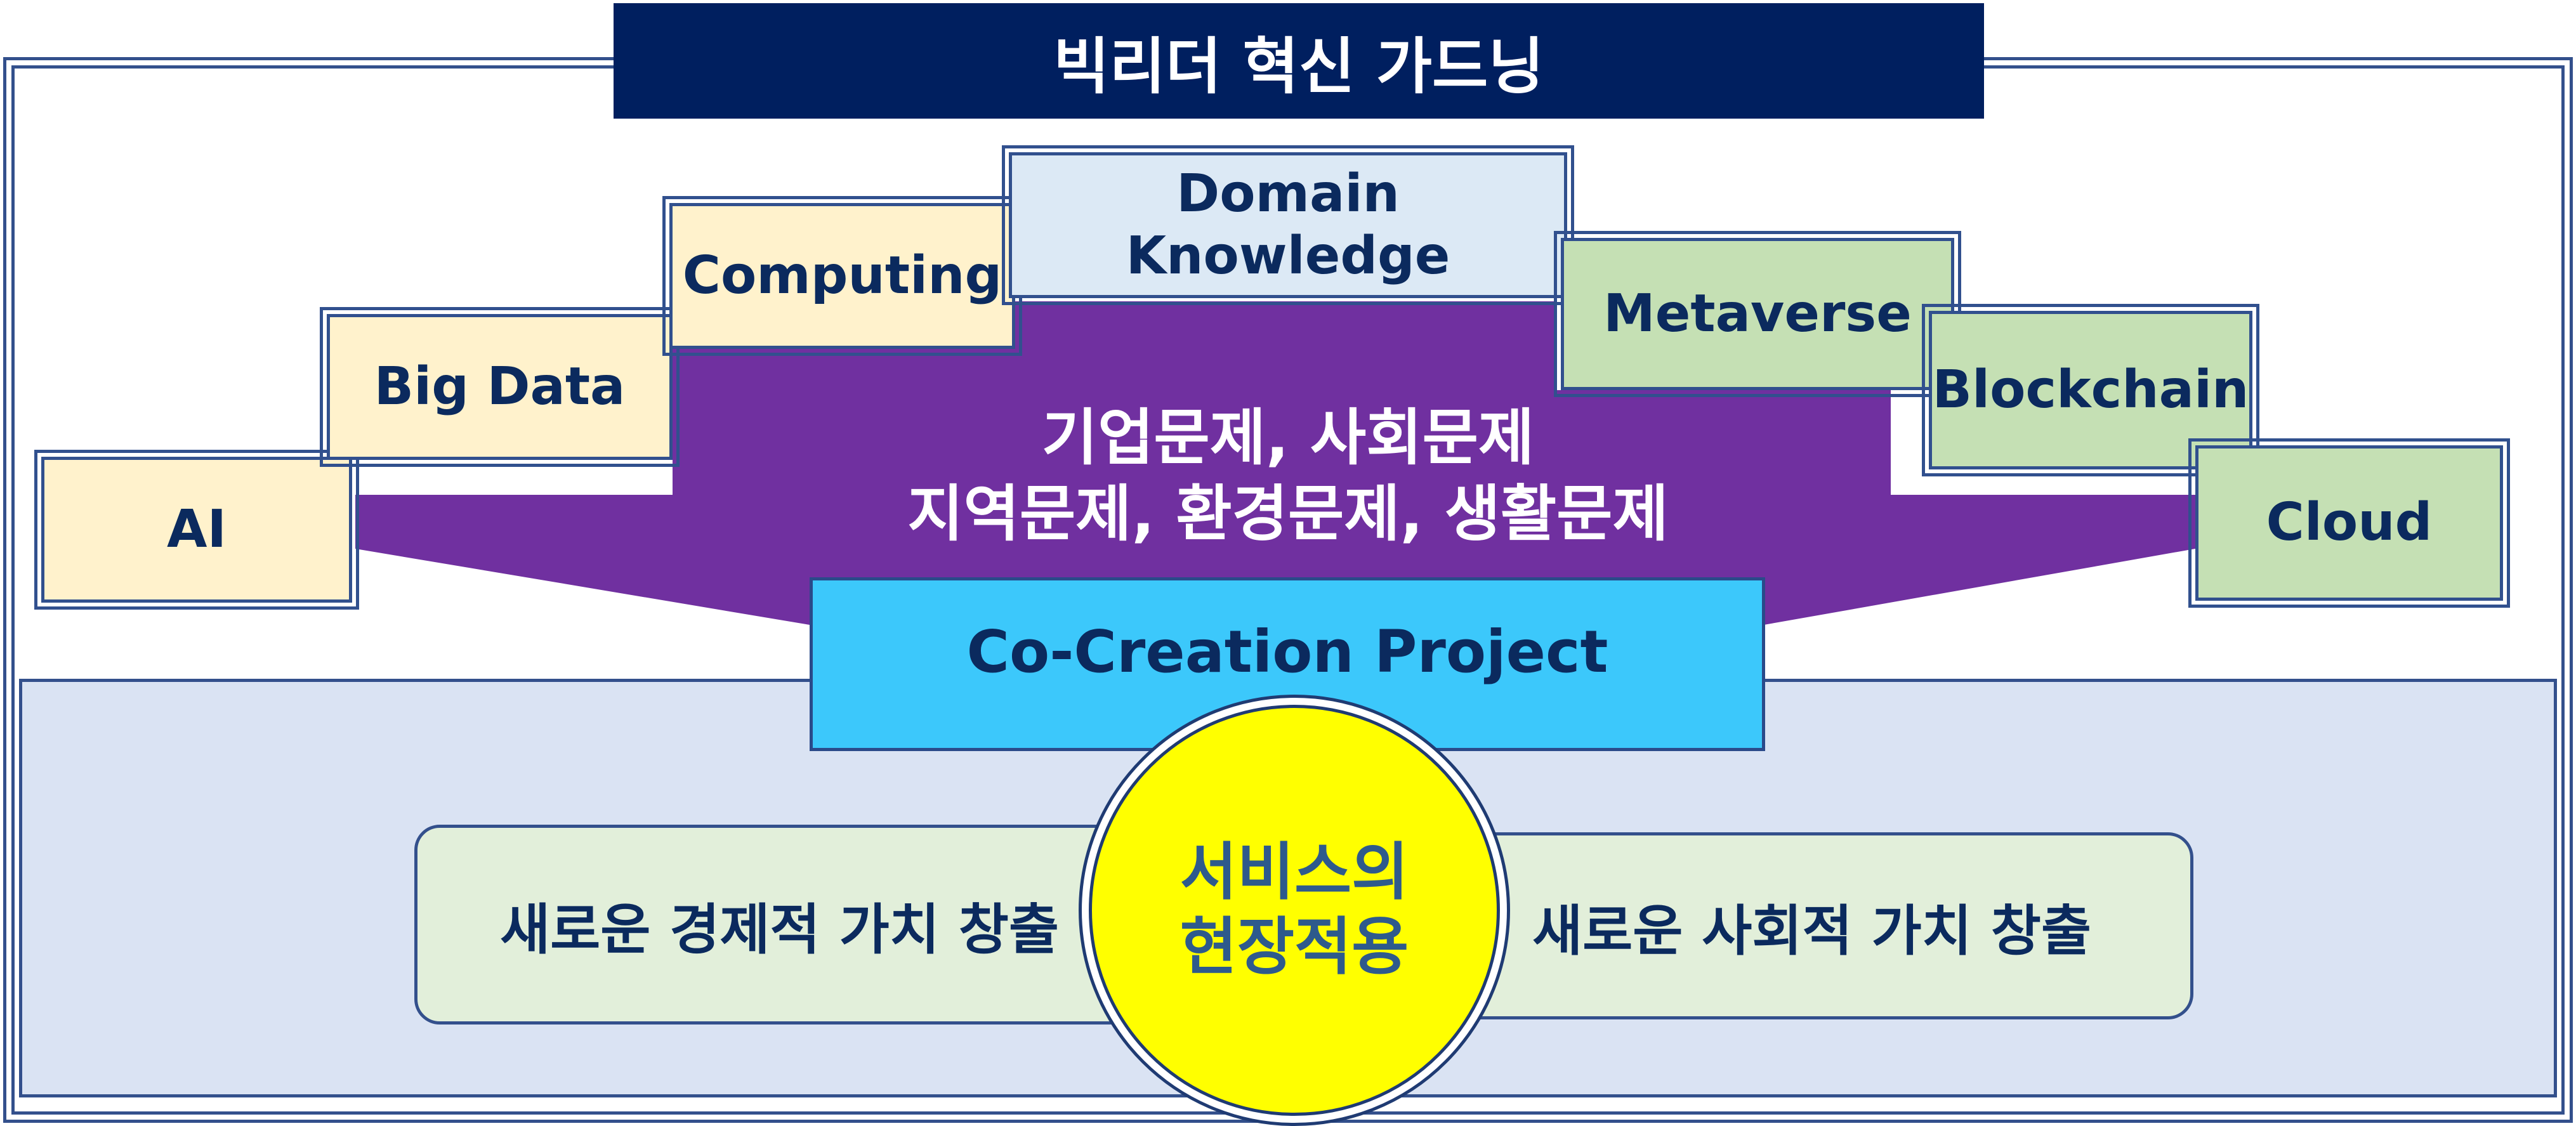 This screenshot has height=1126, width=2576. I want to click on problems-text: 기업문제, 사회문제 지역문제, 환경문제, 생활문제, so click(1288, 479).